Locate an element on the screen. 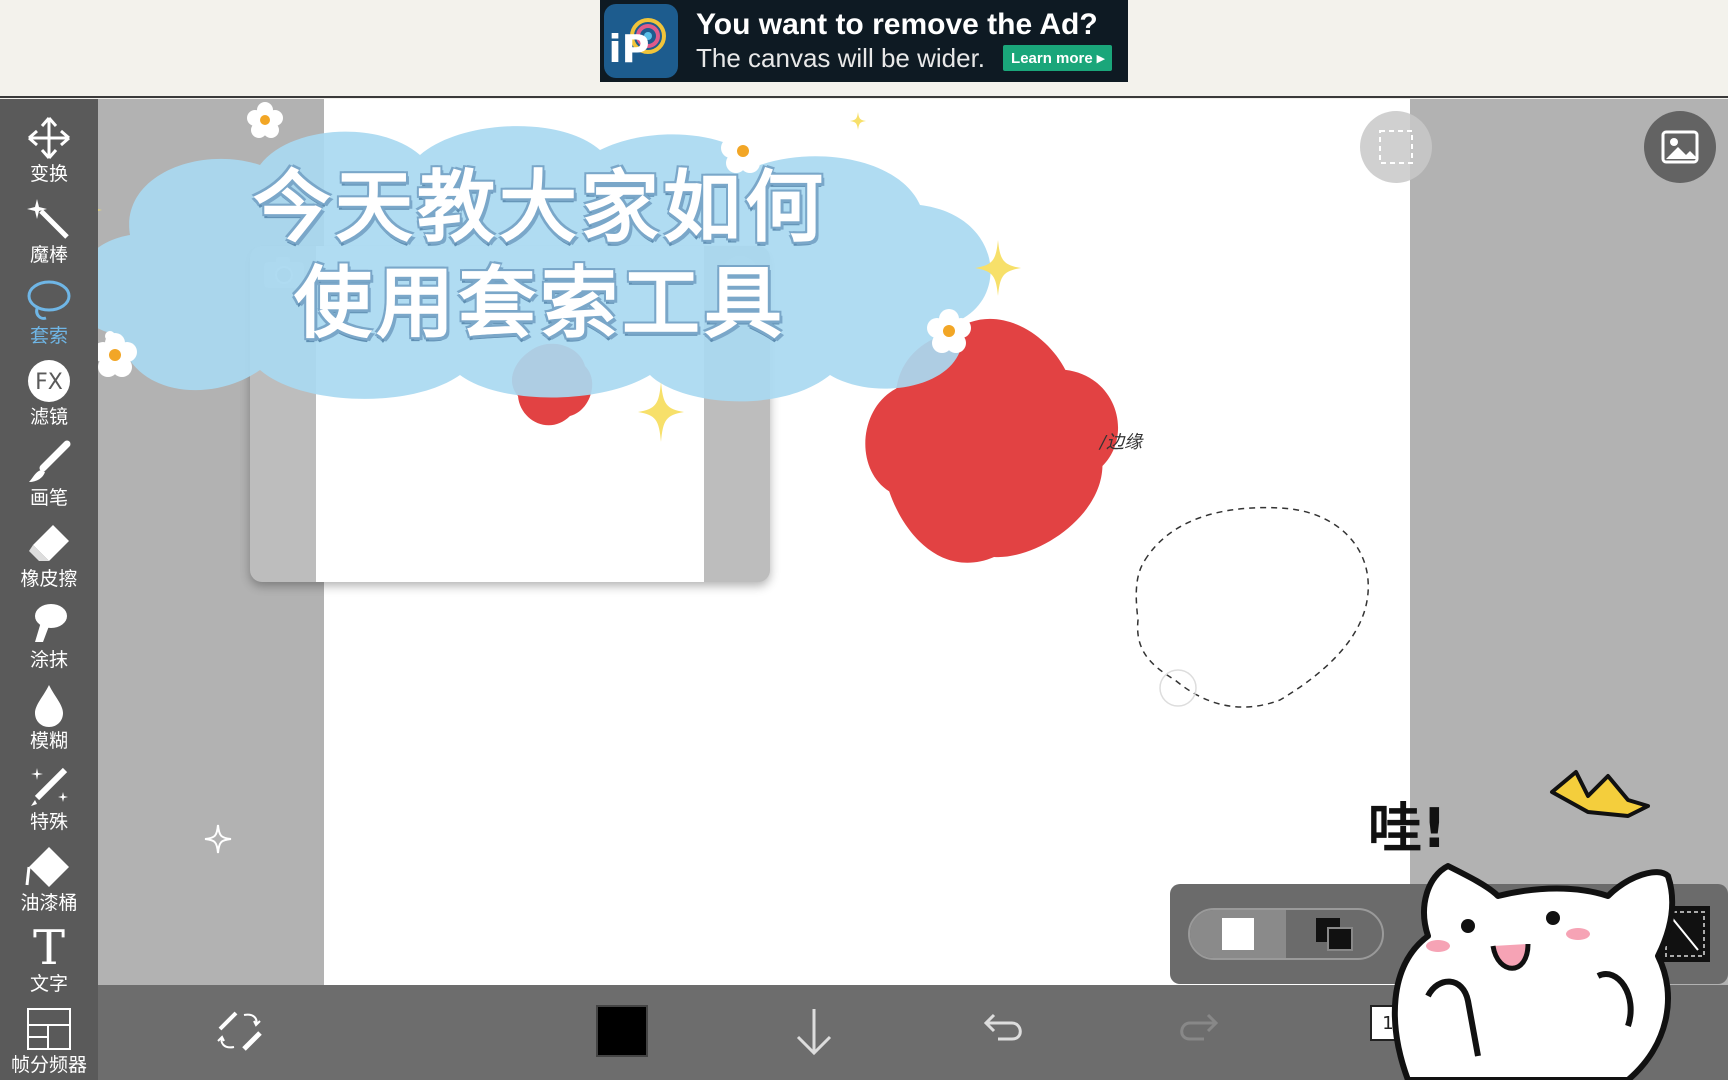 Image resolution: width=1728 pixels, height=1080 pixels. overlap-squares-icon is located at coordinates (1334, 934).